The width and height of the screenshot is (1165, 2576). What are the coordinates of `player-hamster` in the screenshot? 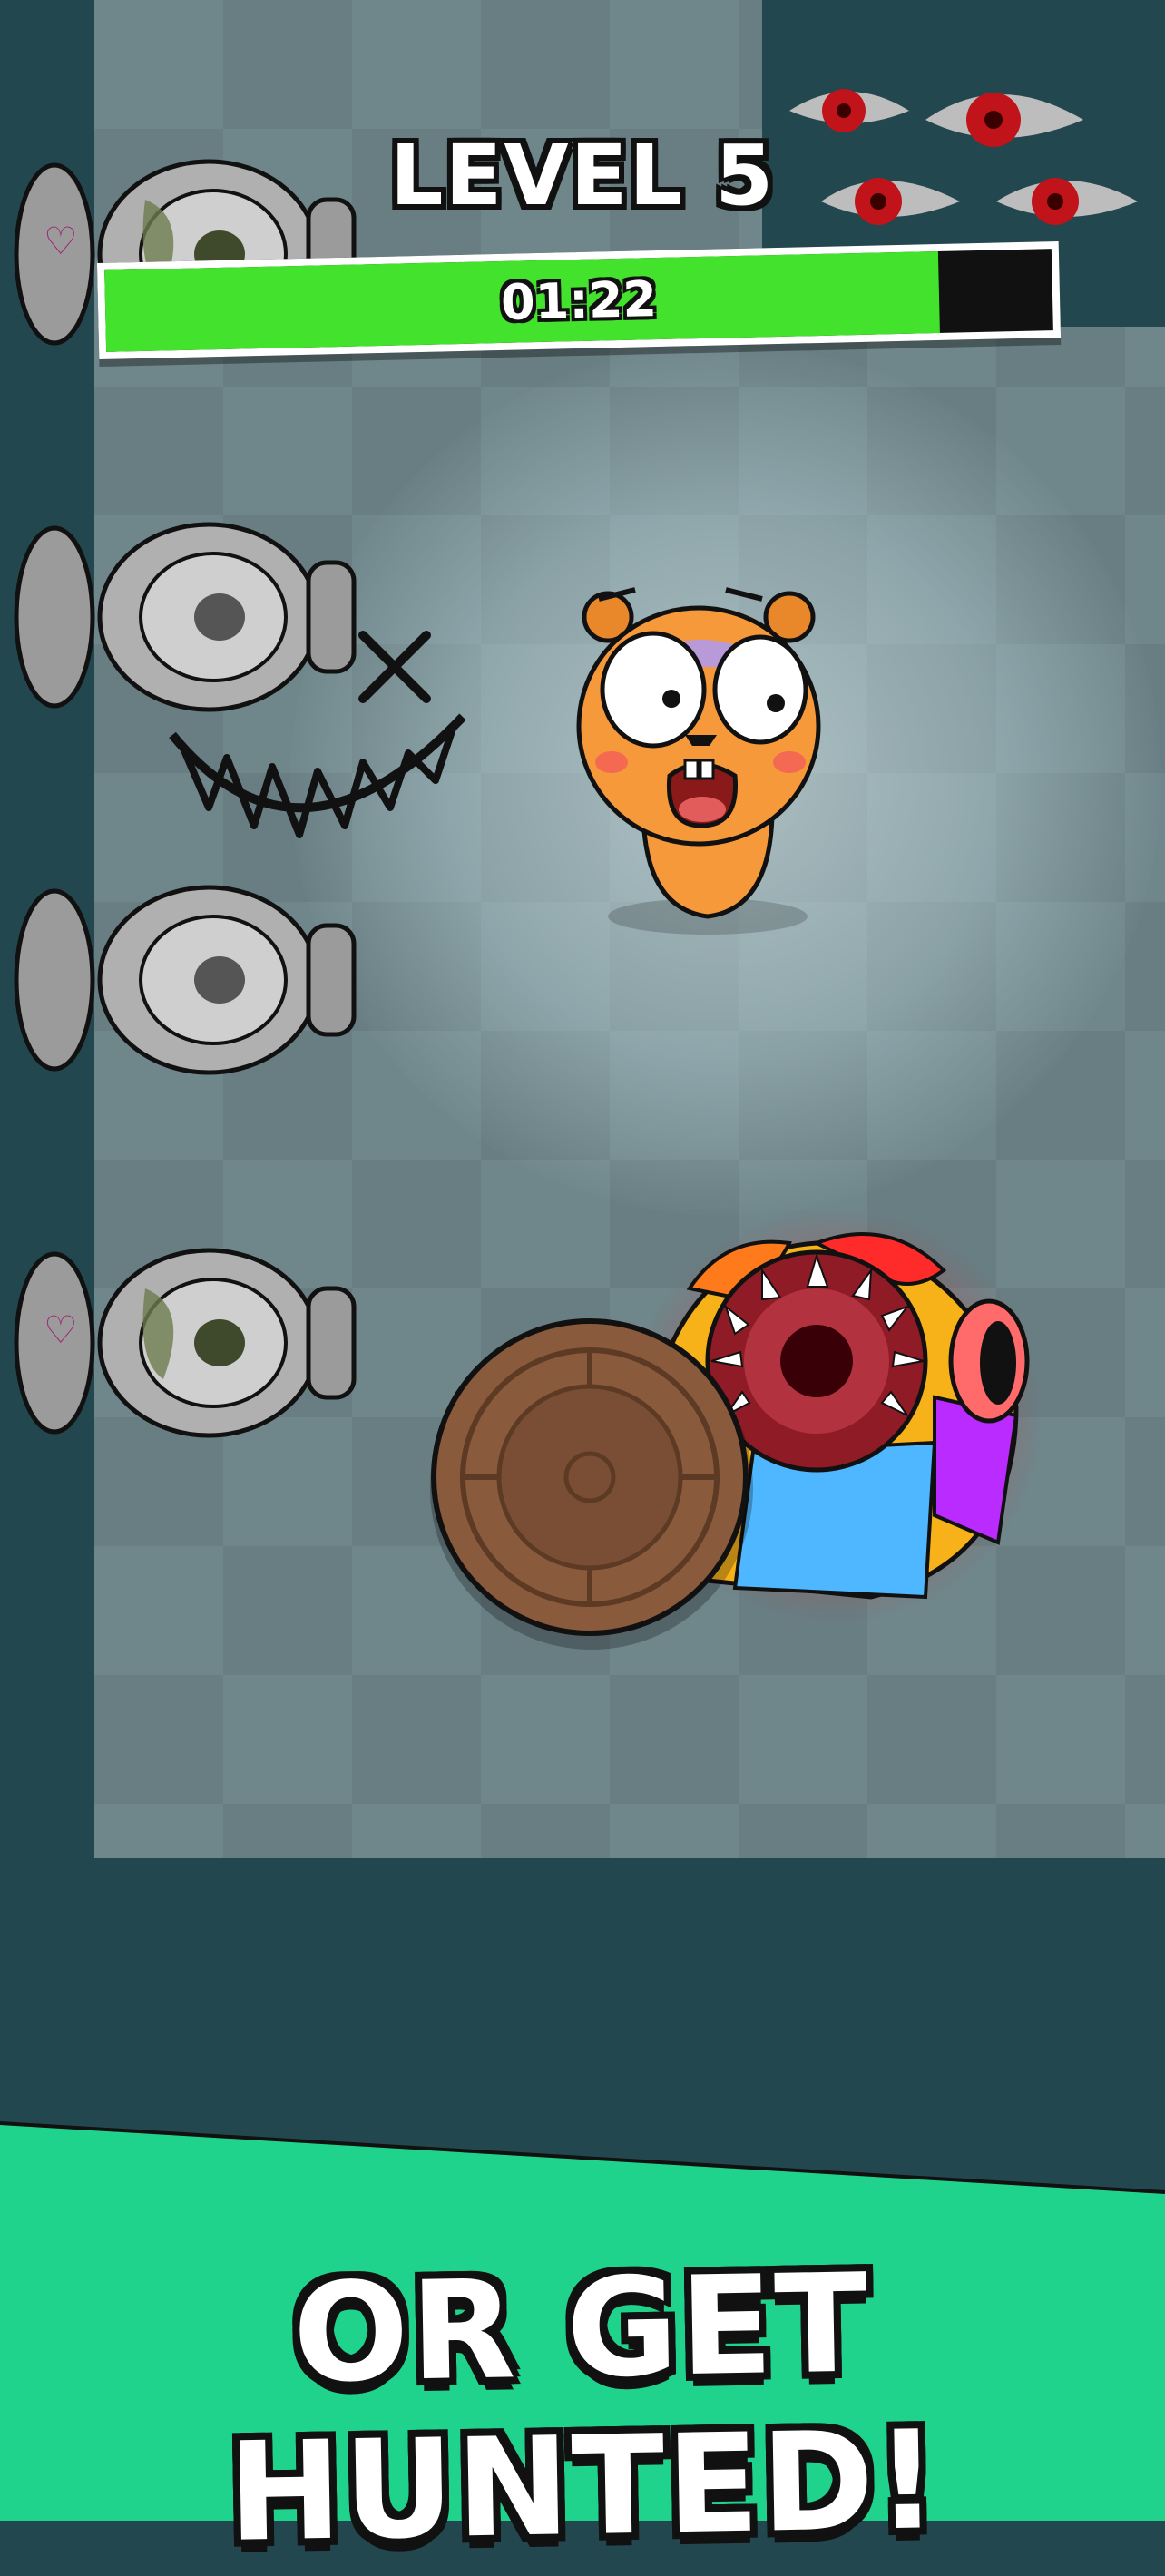 It's located at (708, 758).